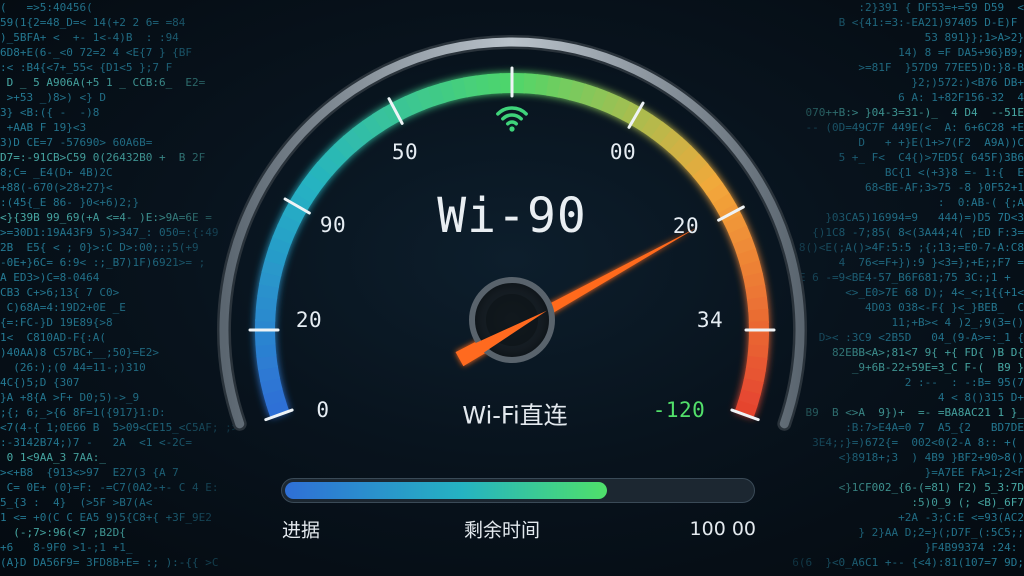 This screenshot has height=576, width=1024. What do you see at coordinates (710, 320) in the screenshot?
I see `gauge-scale-label: 34` at bounding box center [710, 320].